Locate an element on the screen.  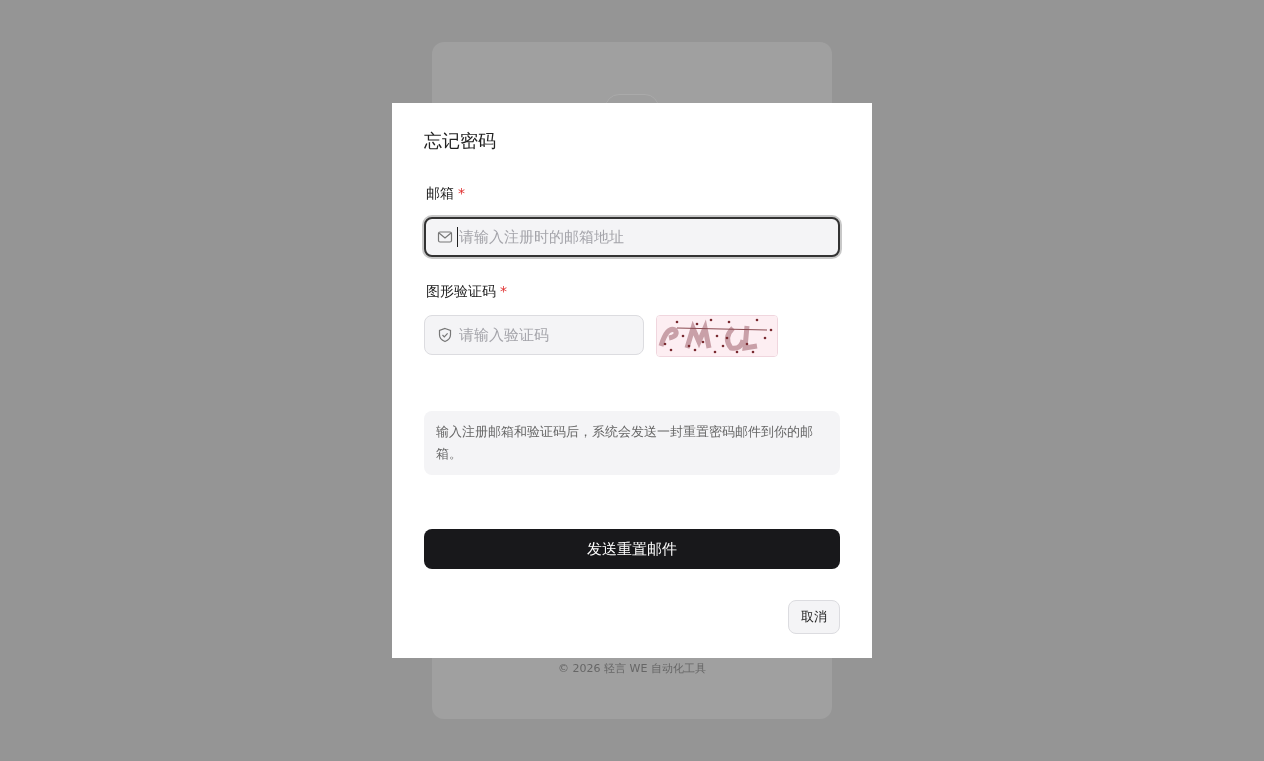
hint-text: 输入注册邮箱和验证码后，系统会发送一封重置密码邮件到你的邮箱。 is located at coordinates (632, 443).